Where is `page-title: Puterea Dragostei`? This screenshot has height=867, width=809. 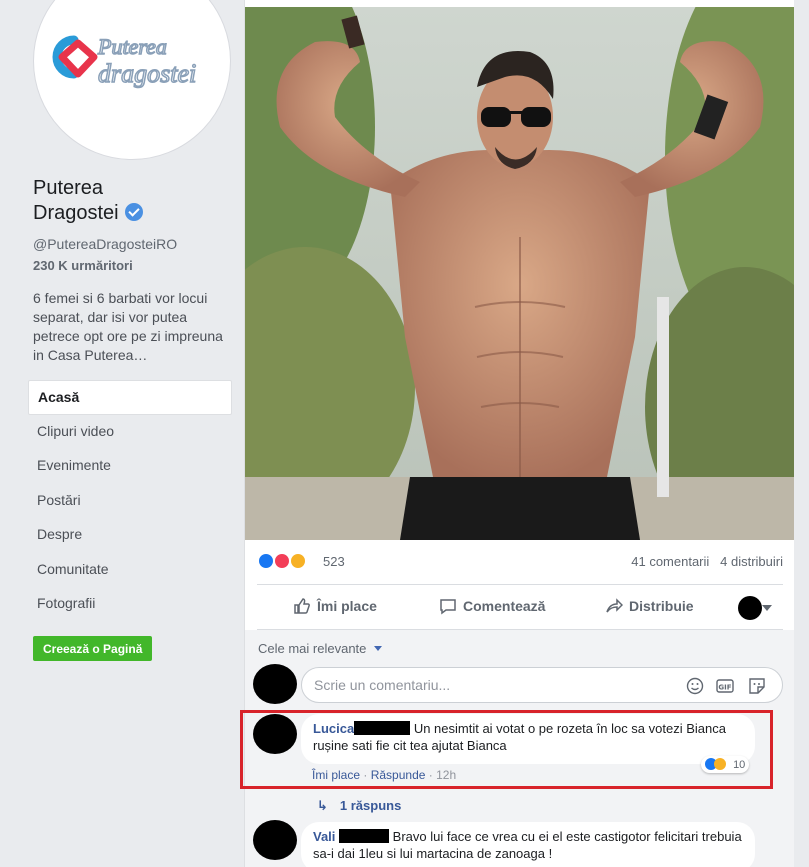 page-title: Puterea Dragostei is located at coordinates (88, 201).